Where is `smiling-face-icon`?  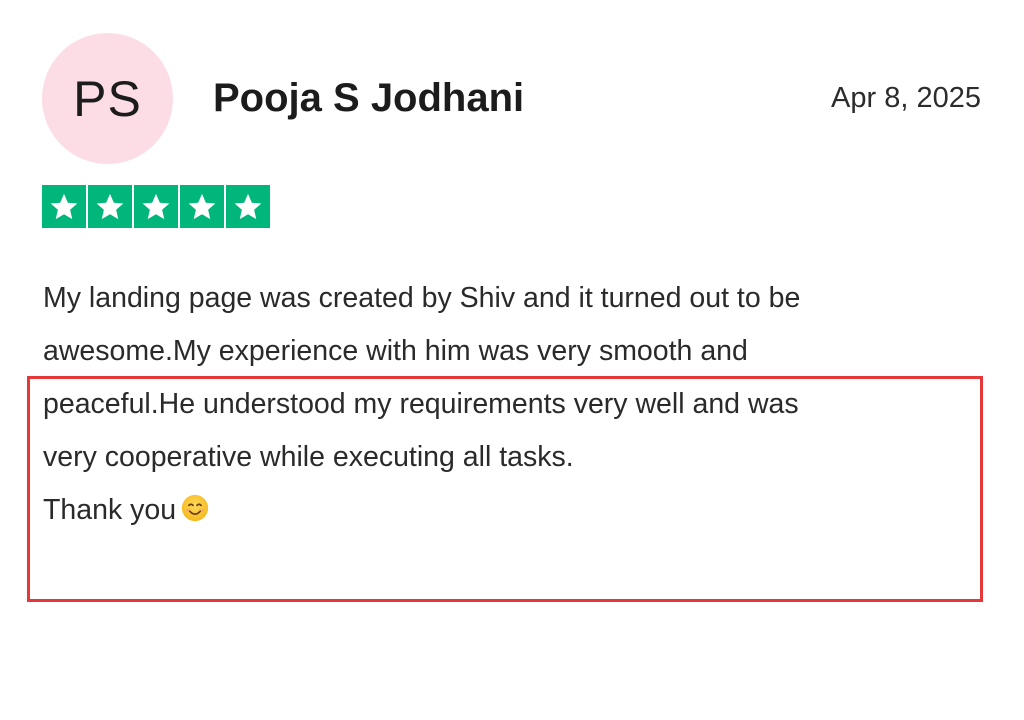 smiling-face-icon is located at coordinates (195, 508).